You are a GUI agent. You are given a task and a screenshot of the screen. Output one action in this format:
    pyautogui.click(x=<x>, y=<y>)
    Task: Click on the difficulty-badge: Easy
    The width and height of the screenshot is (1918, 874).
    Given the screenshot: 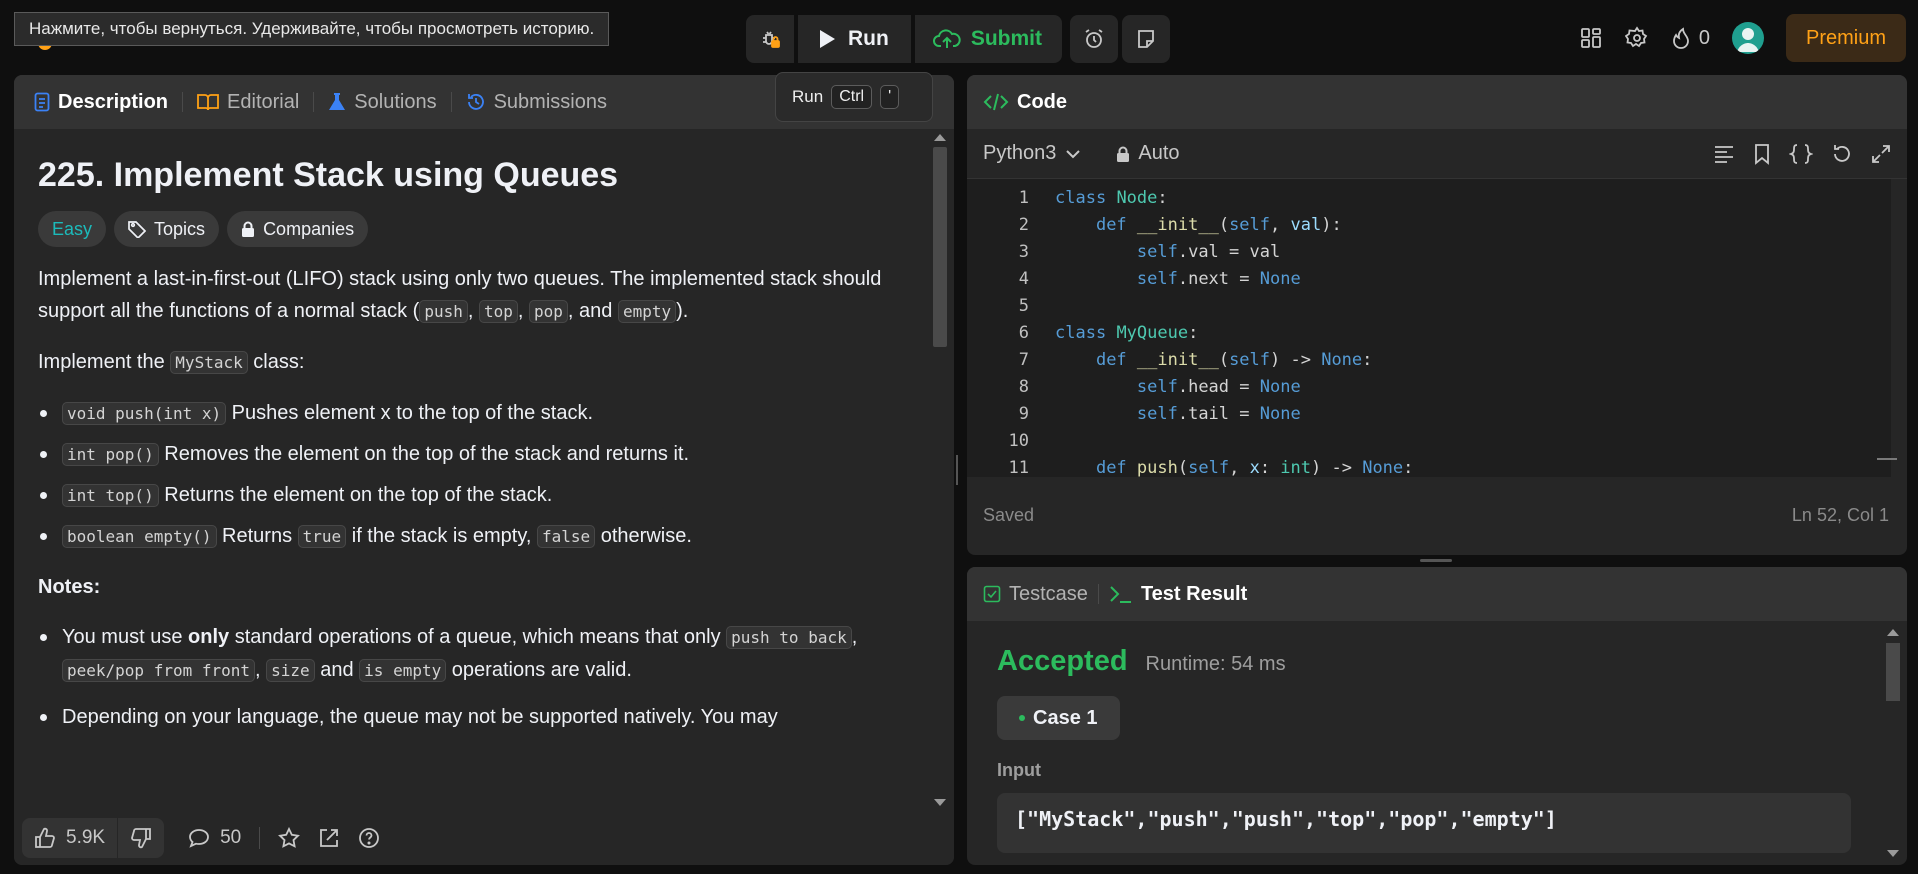 What is the action you would take?
    pyautogui.click(x=72, y=229)
    